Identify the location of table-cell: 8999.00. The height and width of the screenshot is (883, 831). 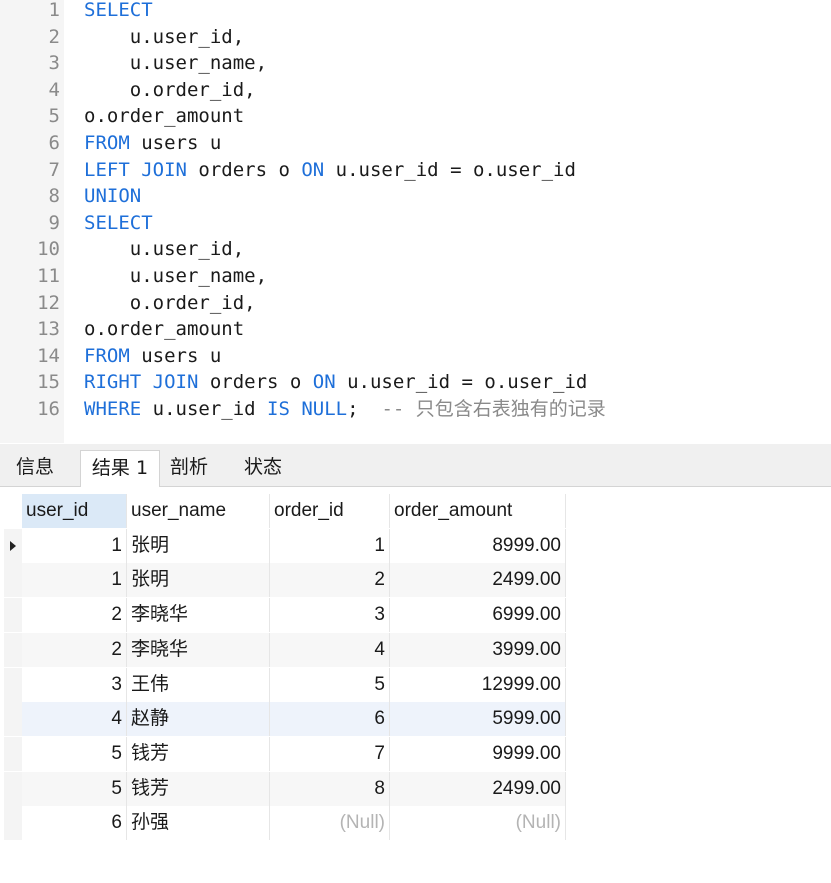
(478, 545).